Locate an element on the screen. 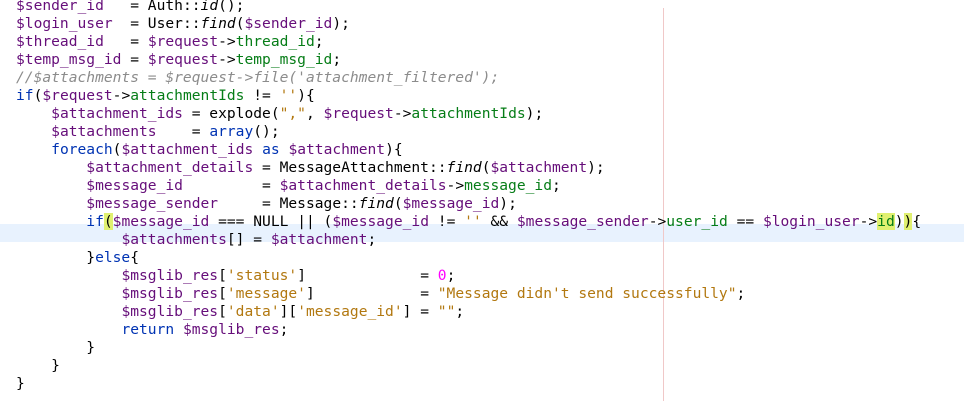  code-token: id is located at coordinates (209, 7).